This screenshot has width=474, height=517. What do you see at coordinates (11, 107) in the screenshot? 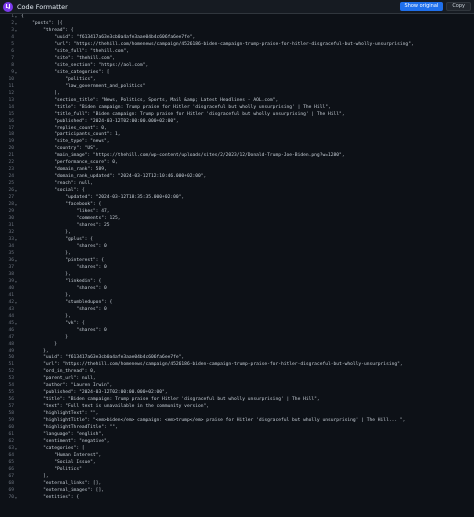
I see `line-number: 14` at bounding box center [11, 107].